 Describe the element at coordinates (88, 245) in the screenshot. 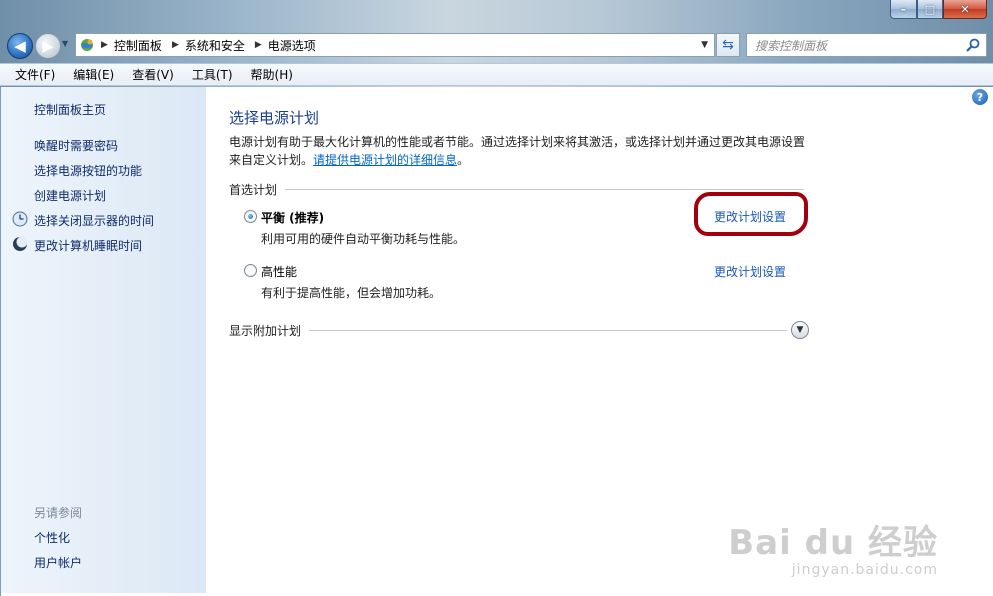

I see `sidebar-item-sleep-time: 更改计算机睡眠时间` at that location.